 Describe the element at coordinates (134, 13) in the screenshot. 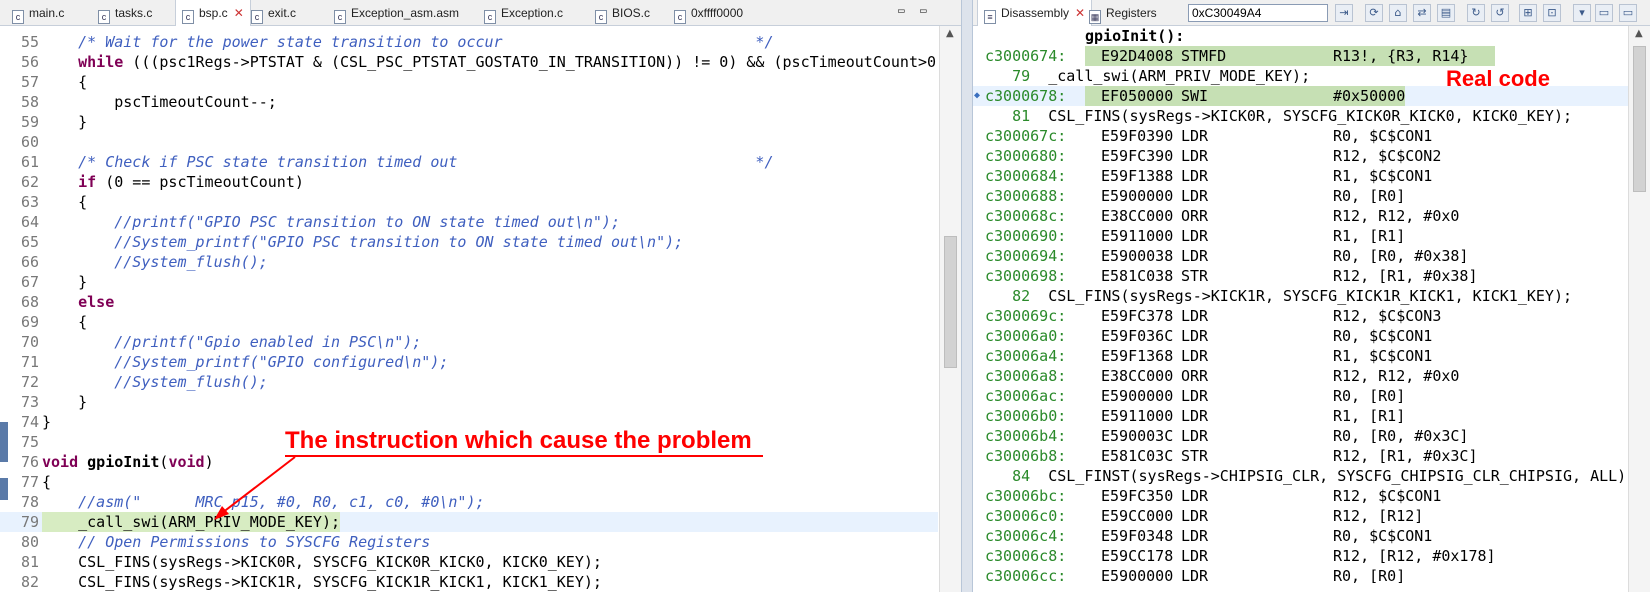

I see `tab-label: tasks.c` at that location.